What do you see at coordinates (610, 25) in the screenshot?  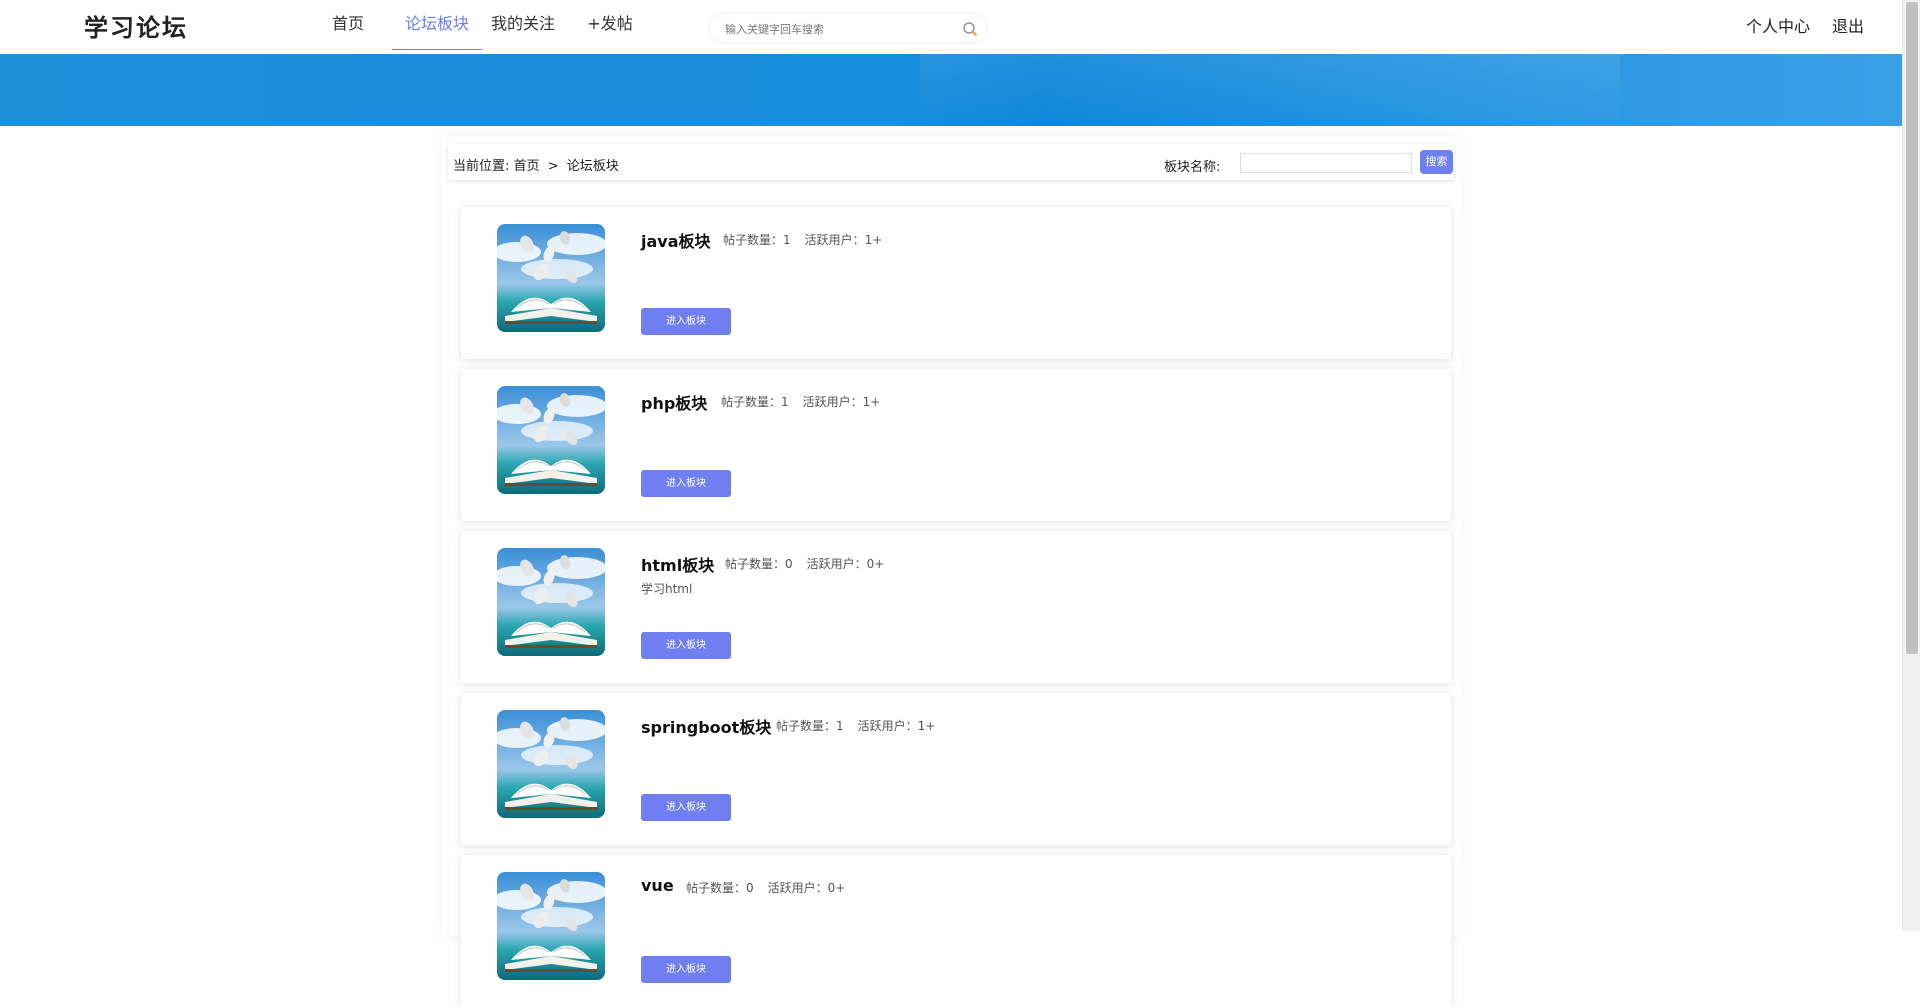 I see `nav-new-post: +发帖` at bounding box center [610, 25].